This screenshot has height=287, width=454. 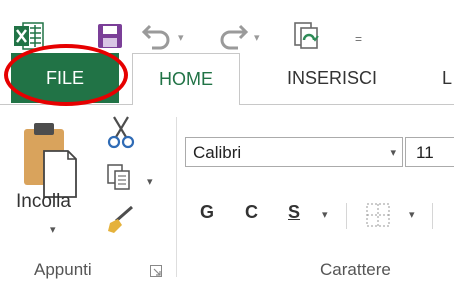 What do you see at coordinates (251, 212) in the screenshot?
I see `italic-button: C` at bounding box center [251, 212].